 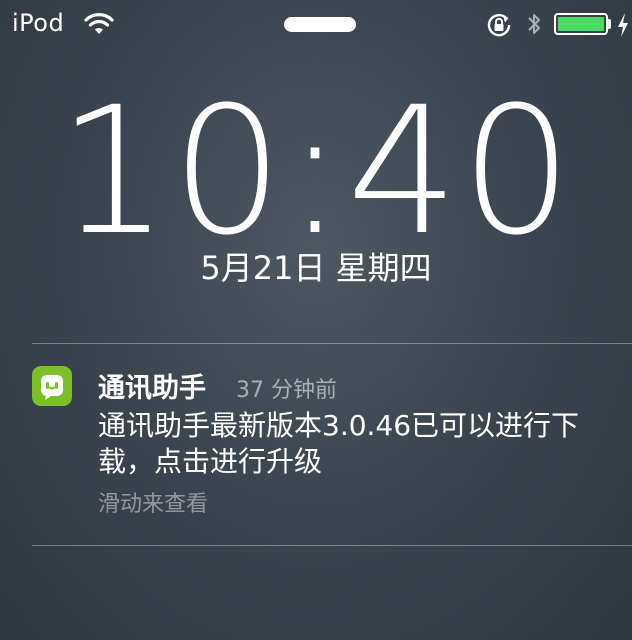 I want to click on bluetooth-icon, so click(x=534, y=24).